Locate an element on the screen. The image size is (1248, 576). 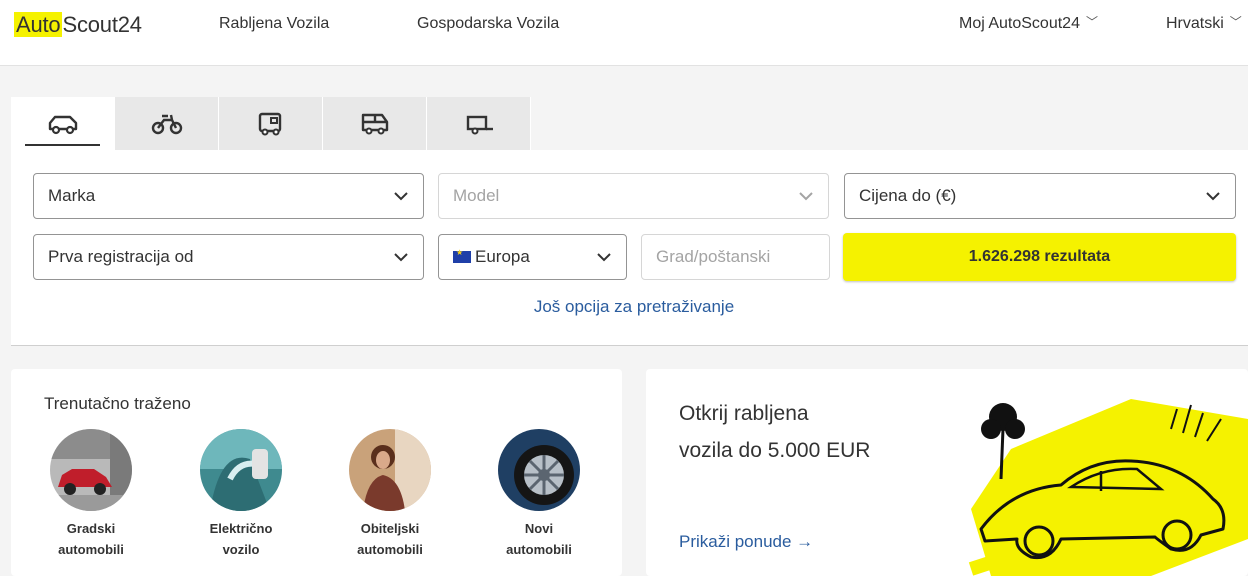
van-icon is located at coordinates (374, 123).